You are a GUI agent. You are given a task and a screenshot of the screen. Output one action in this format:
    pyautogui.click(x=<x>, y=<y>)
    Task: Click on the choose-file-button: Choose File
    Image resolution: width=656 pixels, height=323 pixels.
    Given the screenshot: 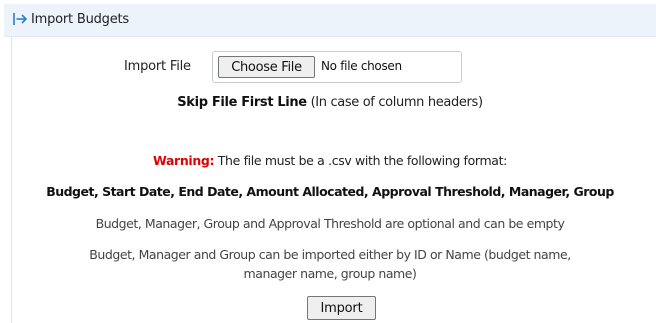 What is the action you would take?
    pyautogui.click(x=266, y=67)
    